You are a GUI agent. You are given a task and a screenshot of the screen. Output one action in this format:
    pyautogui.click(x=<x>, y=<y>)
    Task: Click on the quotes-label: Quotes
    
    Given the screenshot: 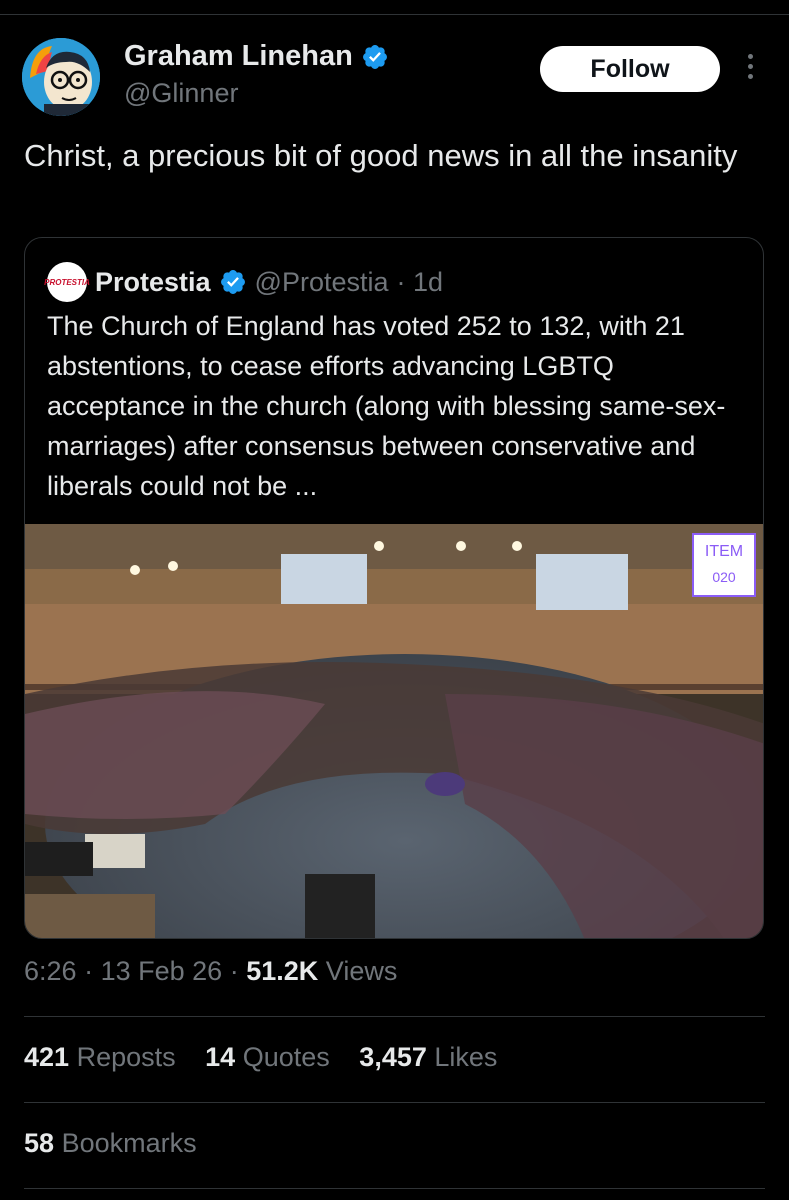 What is the action you would take?
    pyautogui.click(x=286, y=1057)
    